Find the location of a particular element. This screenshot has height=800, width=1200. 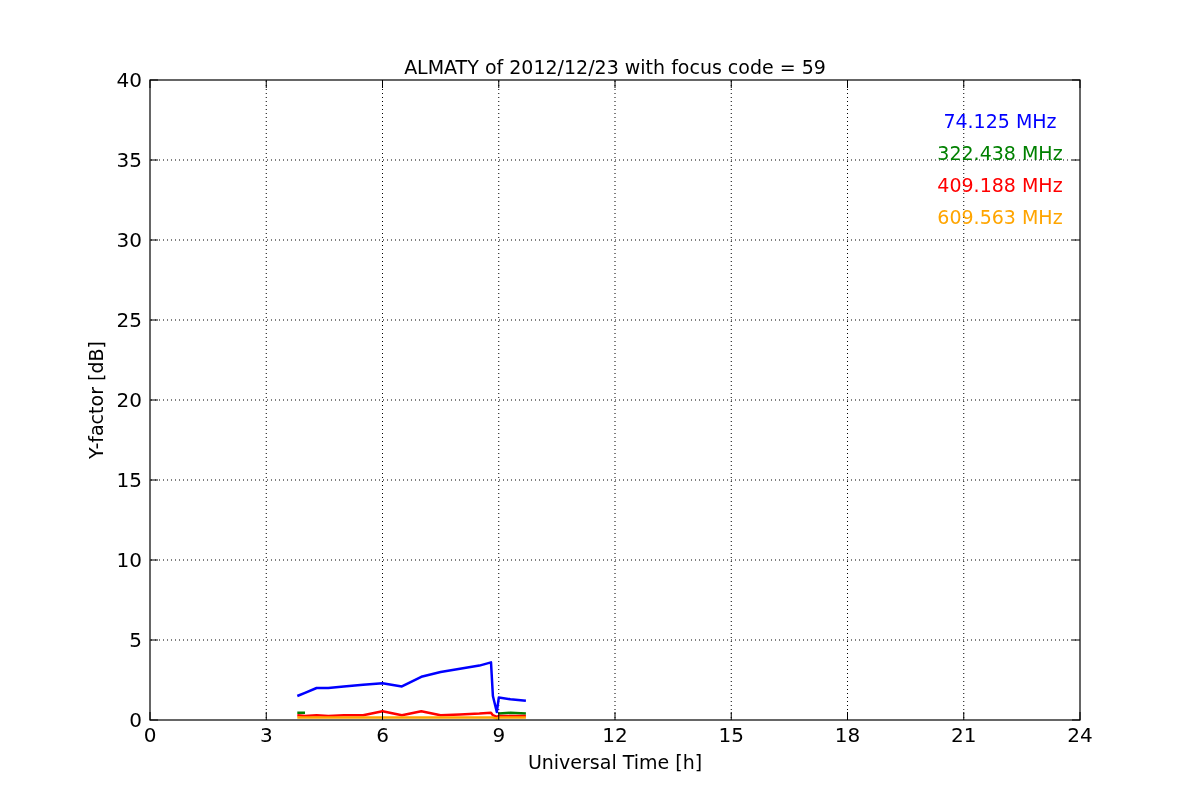

legend-label: 409.188 MHz is located at coordinates (1000, 185).